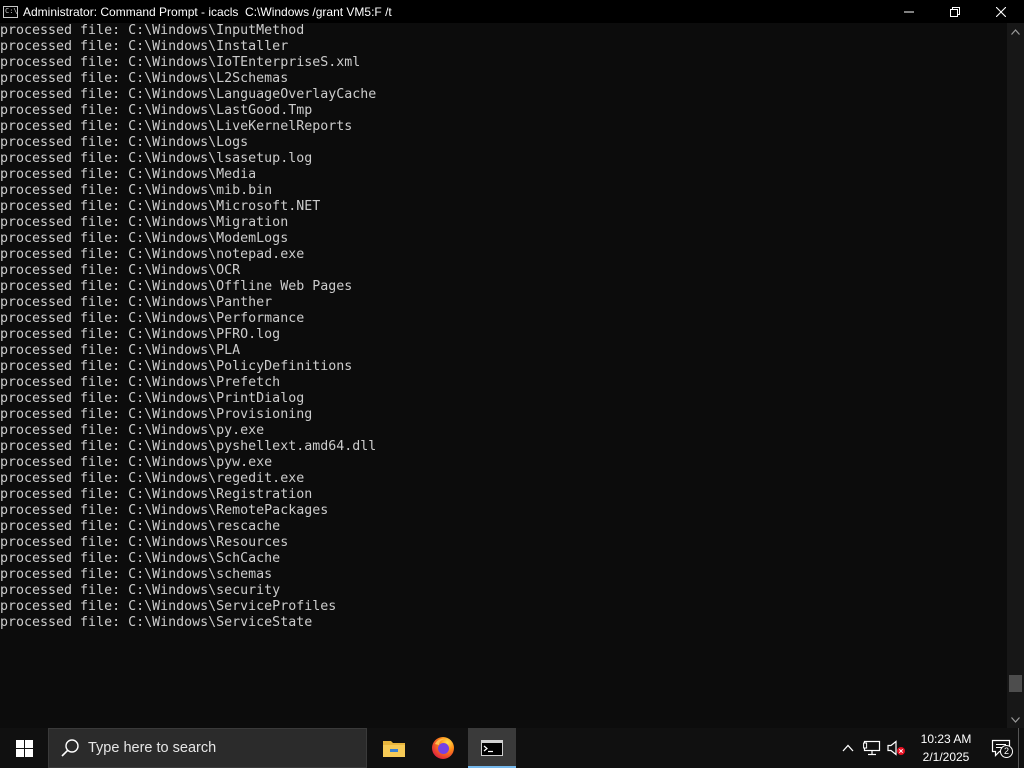 Image resolution: width=1024 pixels, height=768 pixels. I want to click on taskbar-apps, so click(442, 748).